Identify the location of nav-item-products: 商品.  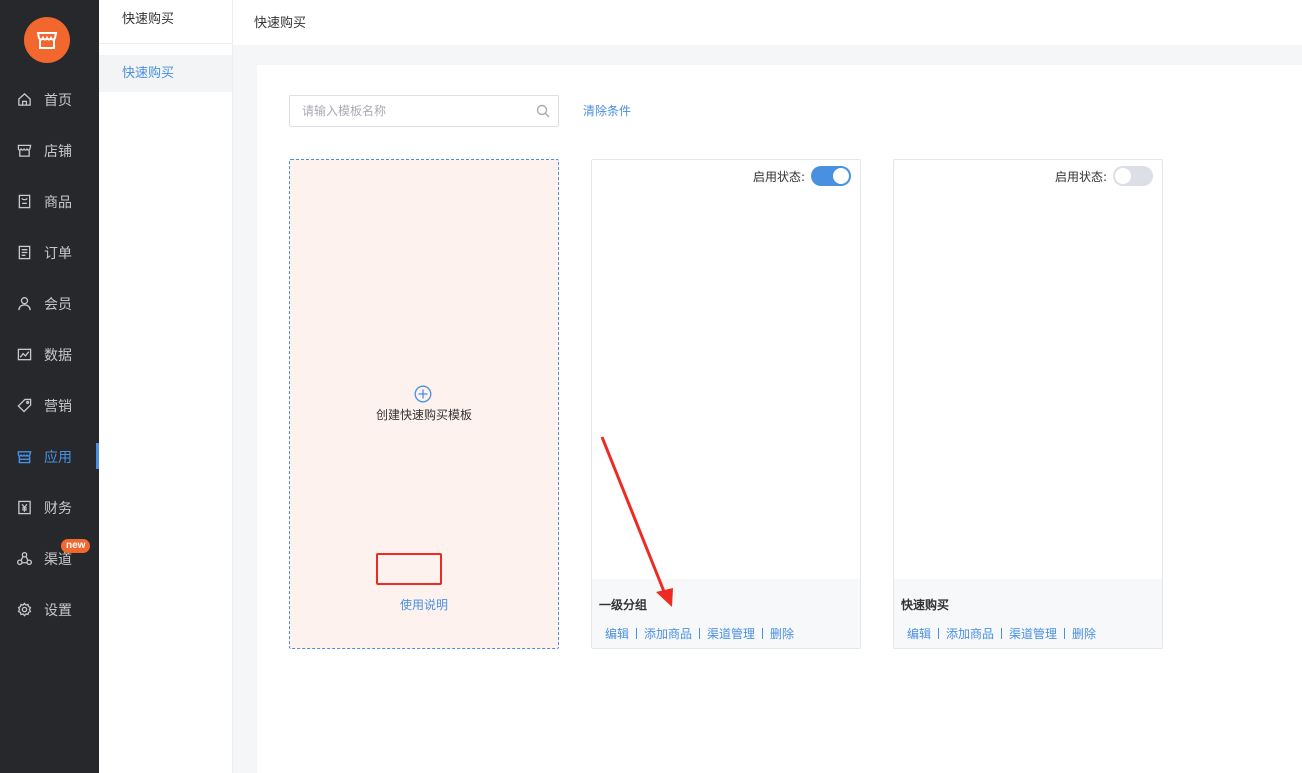
(49, 201).